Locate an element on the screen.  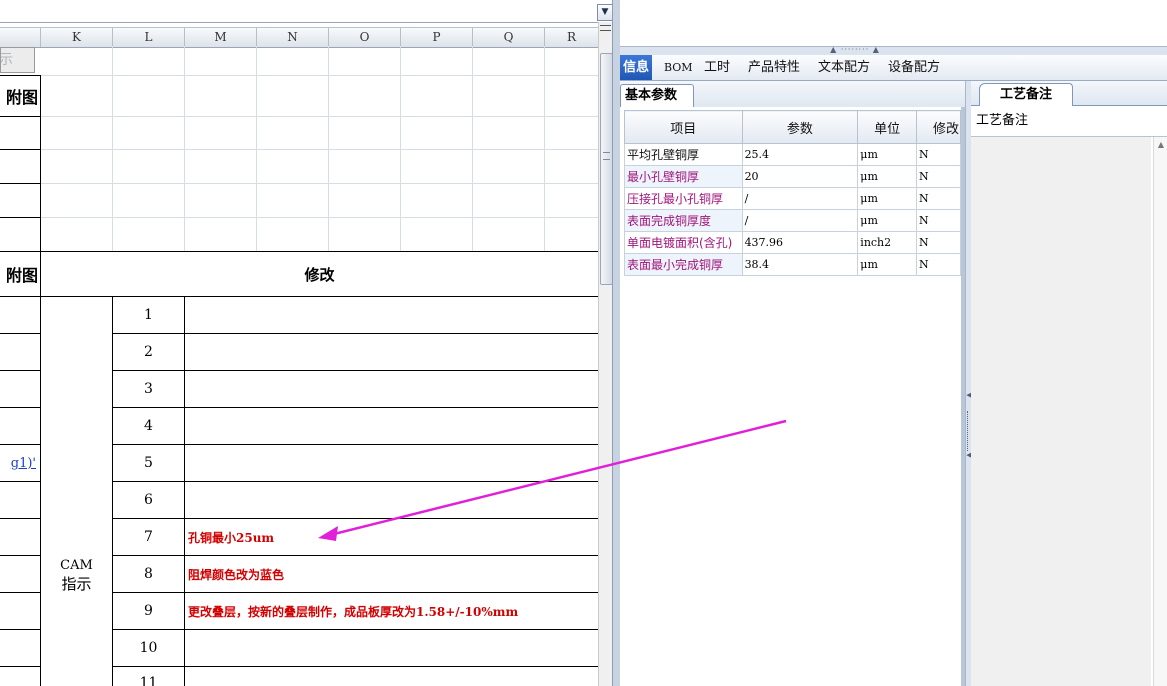
annotation-arrow-head-icon is located at coordinates (328, 533).